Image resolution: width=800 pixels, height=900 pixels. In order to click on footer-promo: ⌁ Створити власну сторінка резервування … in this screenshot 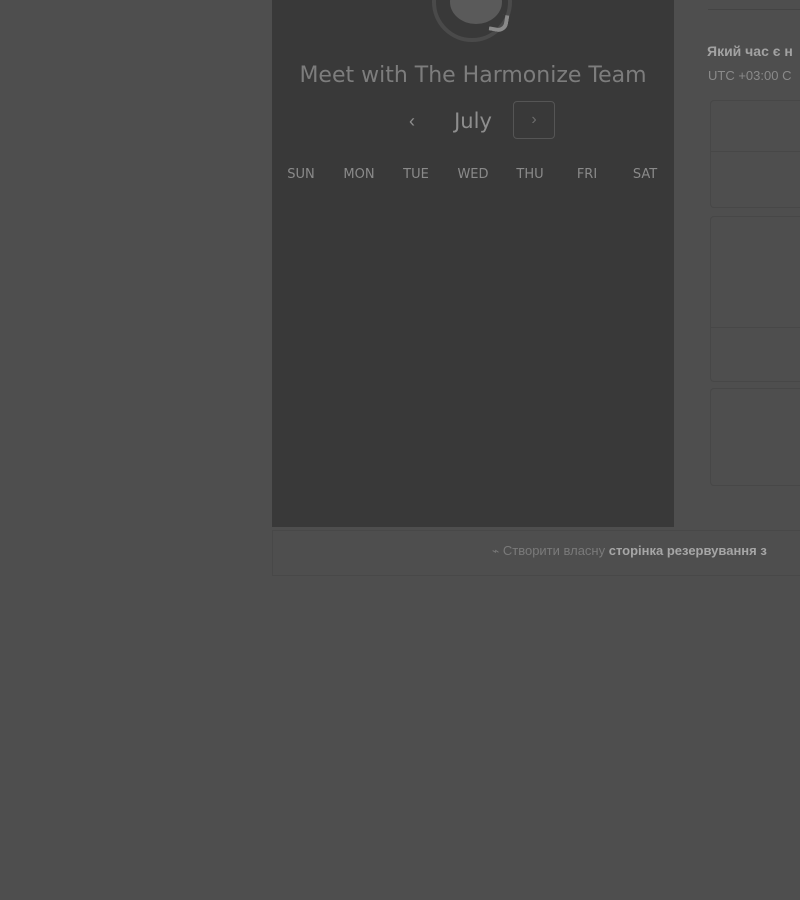, I will do `click(646, 551)`.